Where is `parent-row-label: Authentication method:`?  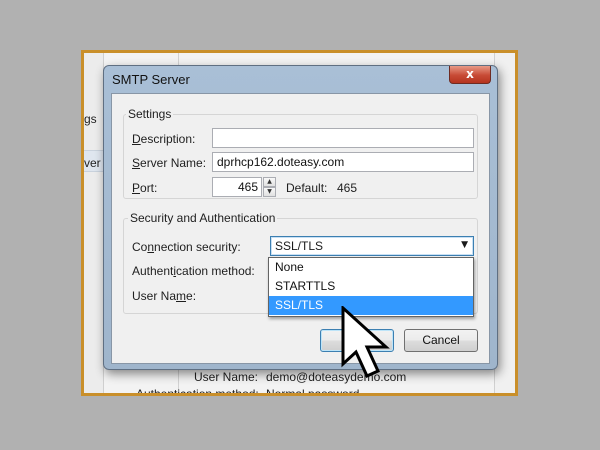
parent-row-label: Authentication method: is located at coordinates (197, 391).